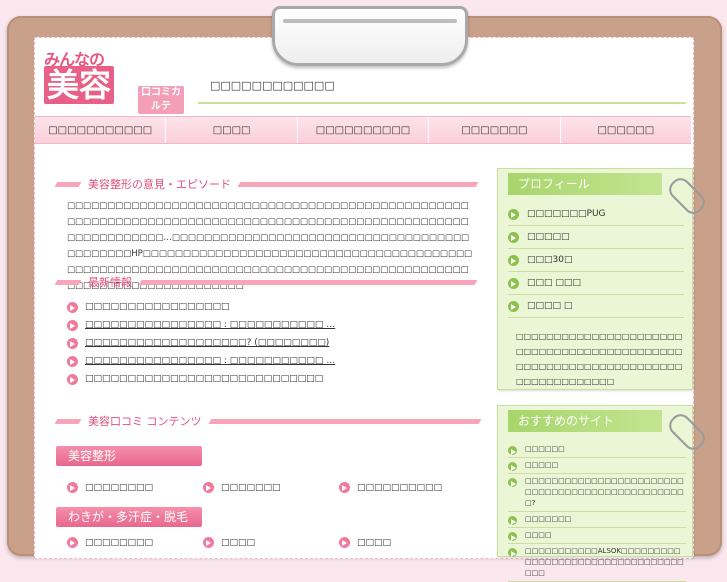 This screenshot has width=727, height=582. I want to click on site-logo: みんなの 美容 口コミカルテ, so click(115, 80).